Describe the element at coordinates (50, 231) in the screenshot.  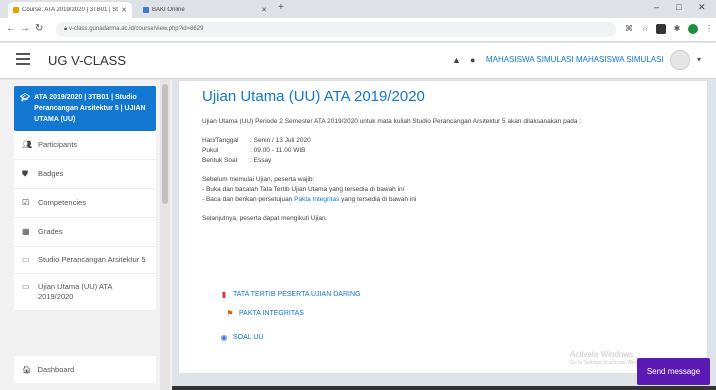
I see `drawer-item-label: Grades` at that location.